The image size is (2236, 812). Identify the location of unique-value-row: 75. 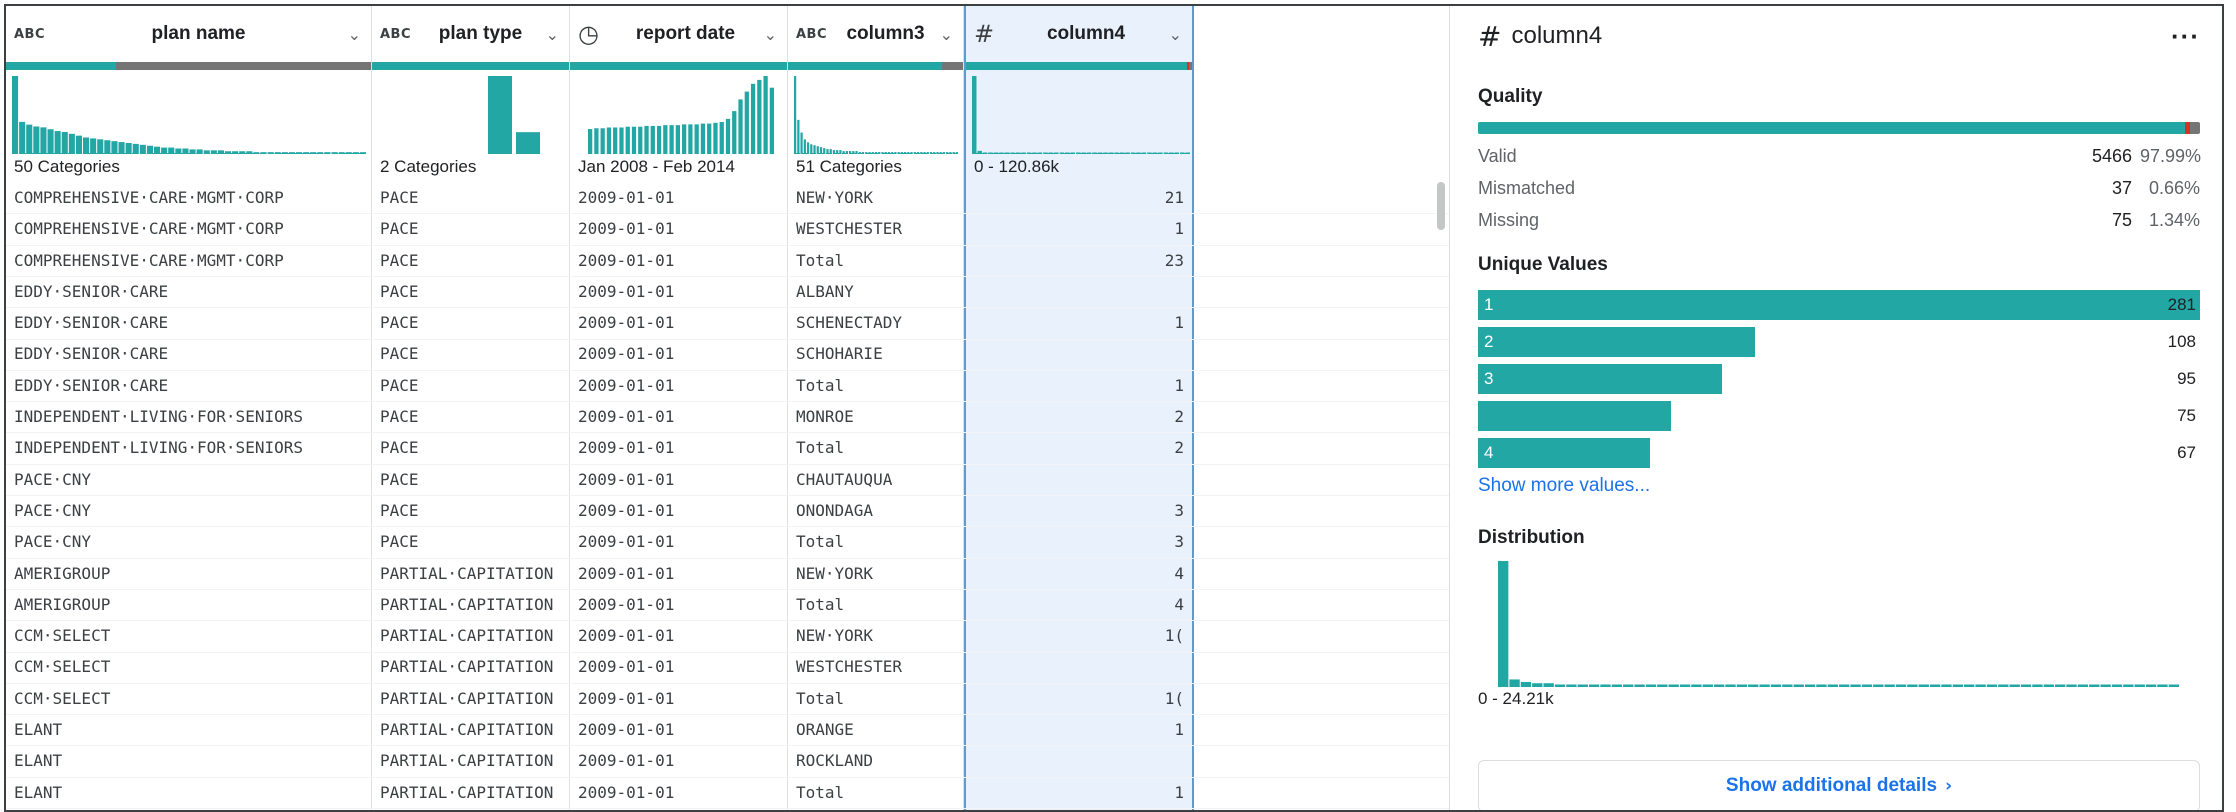
(1839, 416).